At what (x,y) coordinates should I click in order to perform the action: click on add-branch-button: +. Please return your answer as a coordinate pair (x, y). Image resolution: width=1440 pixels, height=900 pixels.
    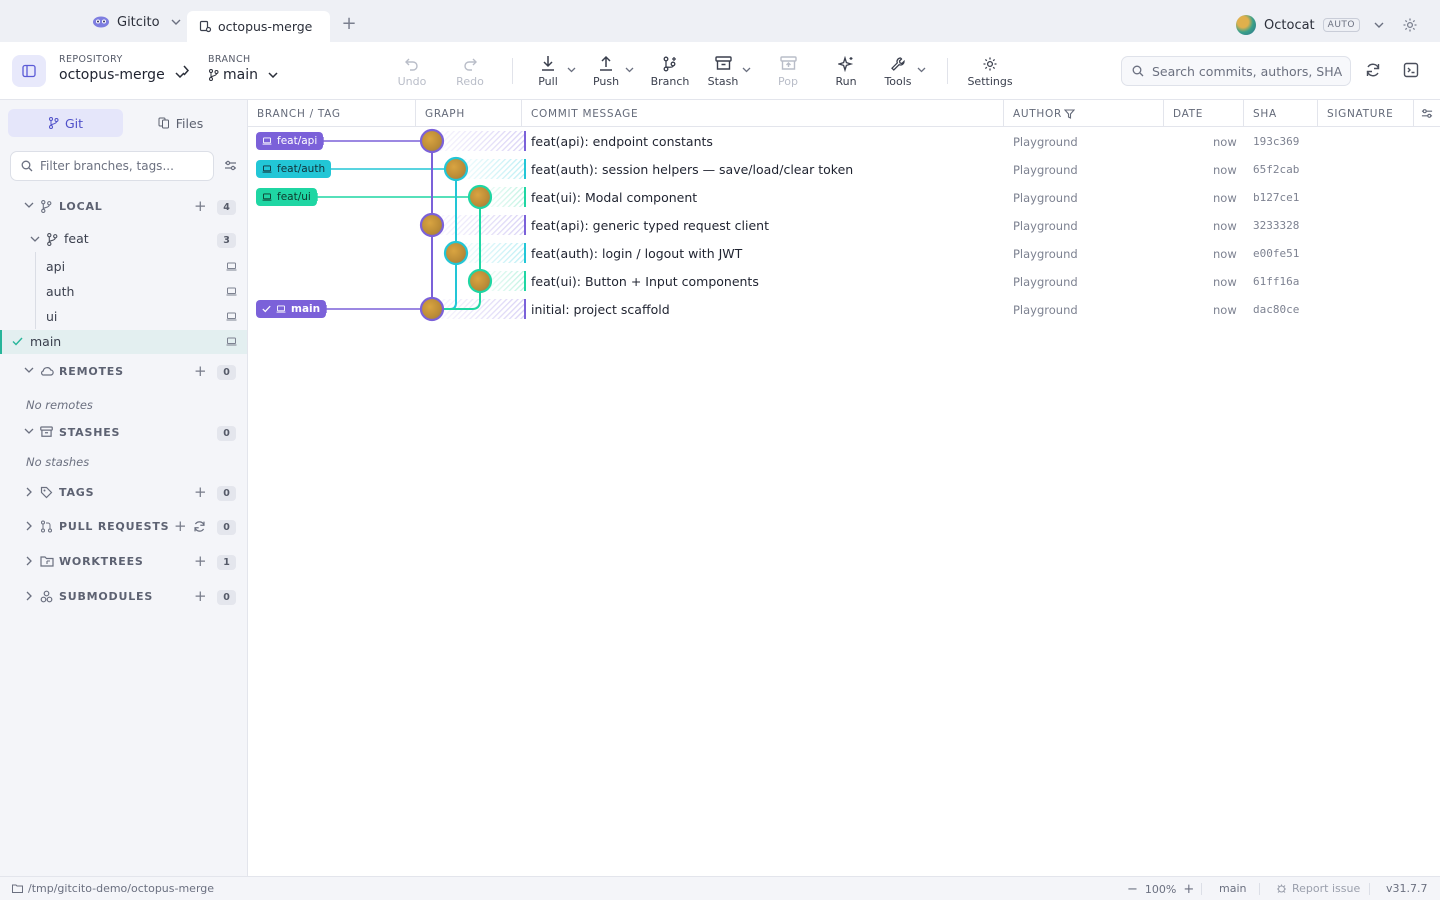
    Looking at the image, I should click on (200, 206).